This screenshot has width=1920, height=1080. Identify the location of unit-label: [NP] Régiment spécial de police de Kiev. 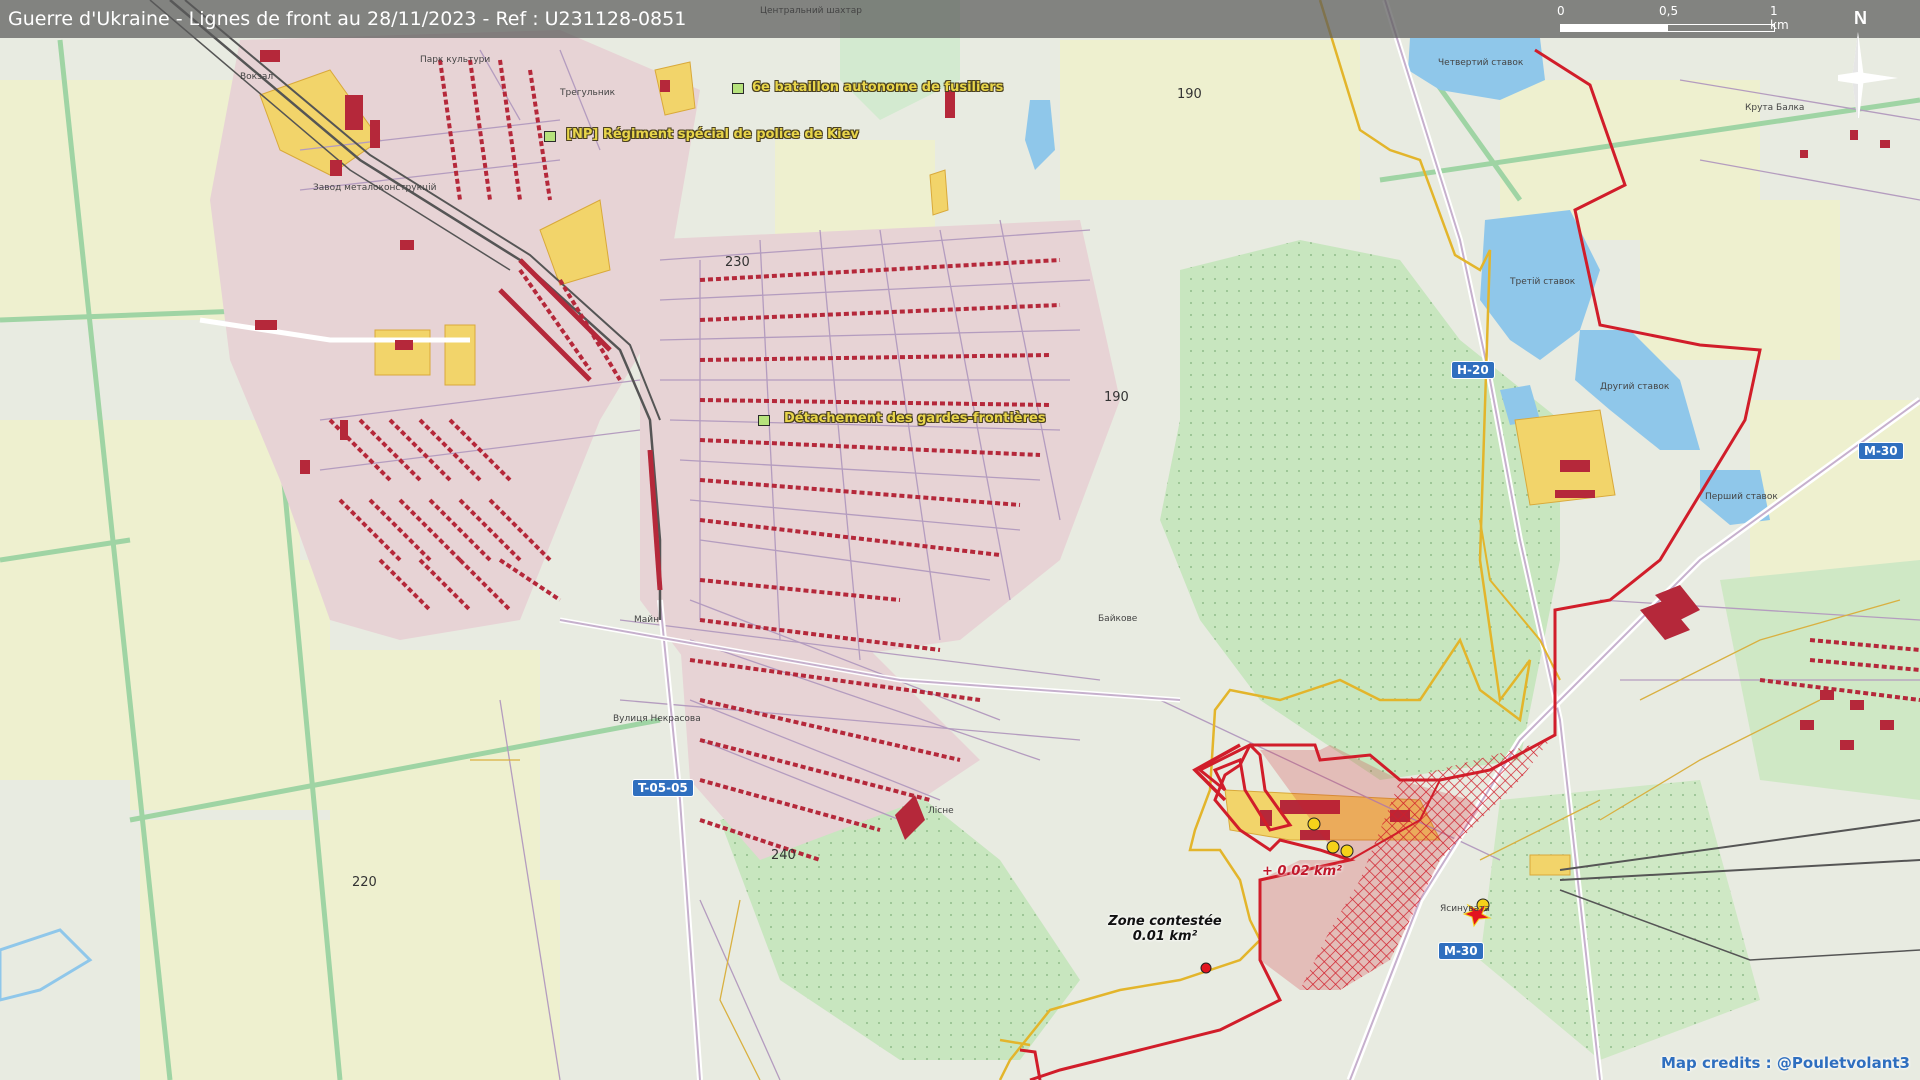
(712, 134).